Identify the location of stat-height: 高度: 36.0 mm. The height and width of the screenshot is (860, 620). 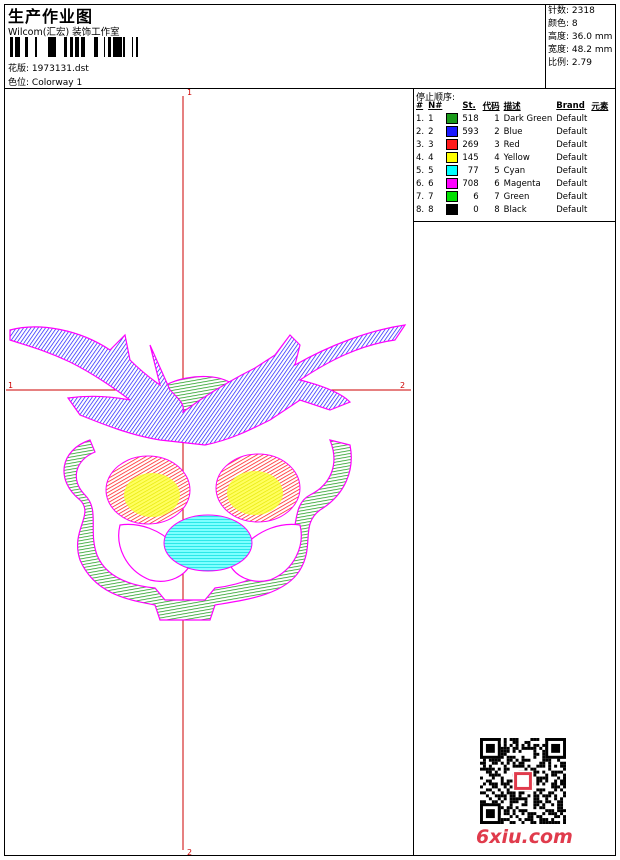
(580, 37).